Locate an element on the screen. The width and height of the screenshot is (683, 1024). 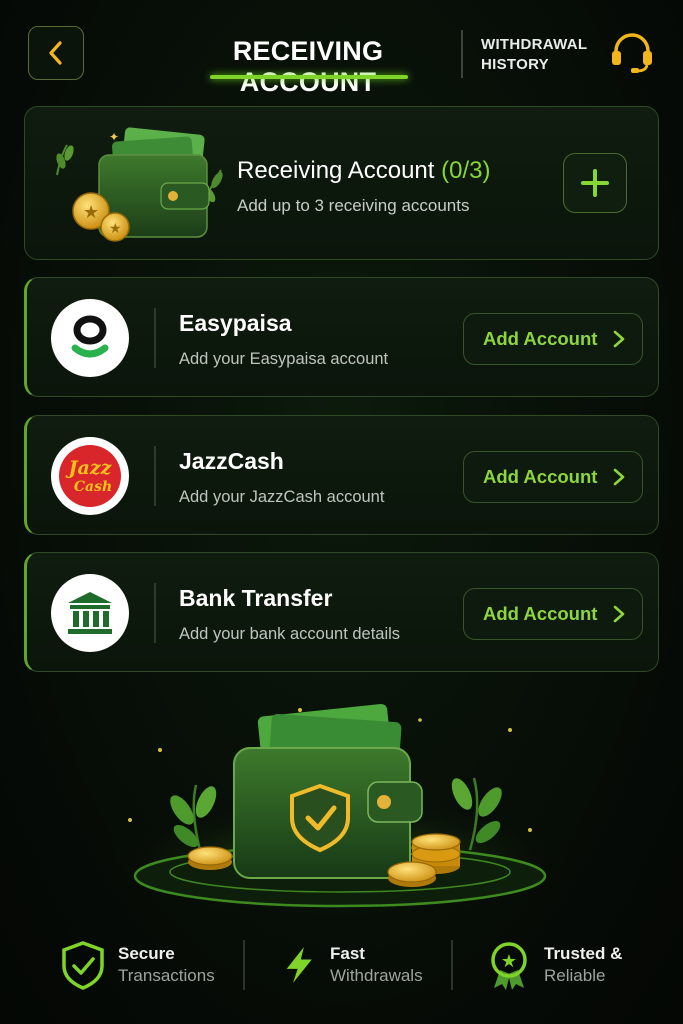
feature-title: Secure is located at coordinates (146, 953).